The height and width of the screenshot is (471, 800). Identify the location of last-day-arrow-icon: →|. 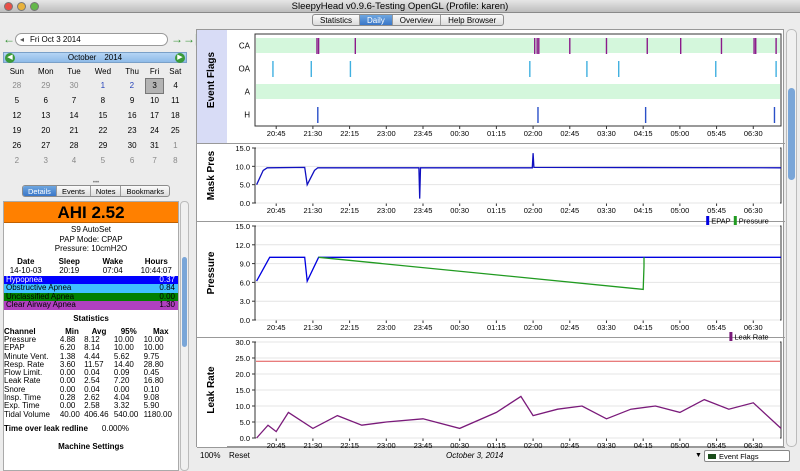
(190, 39).